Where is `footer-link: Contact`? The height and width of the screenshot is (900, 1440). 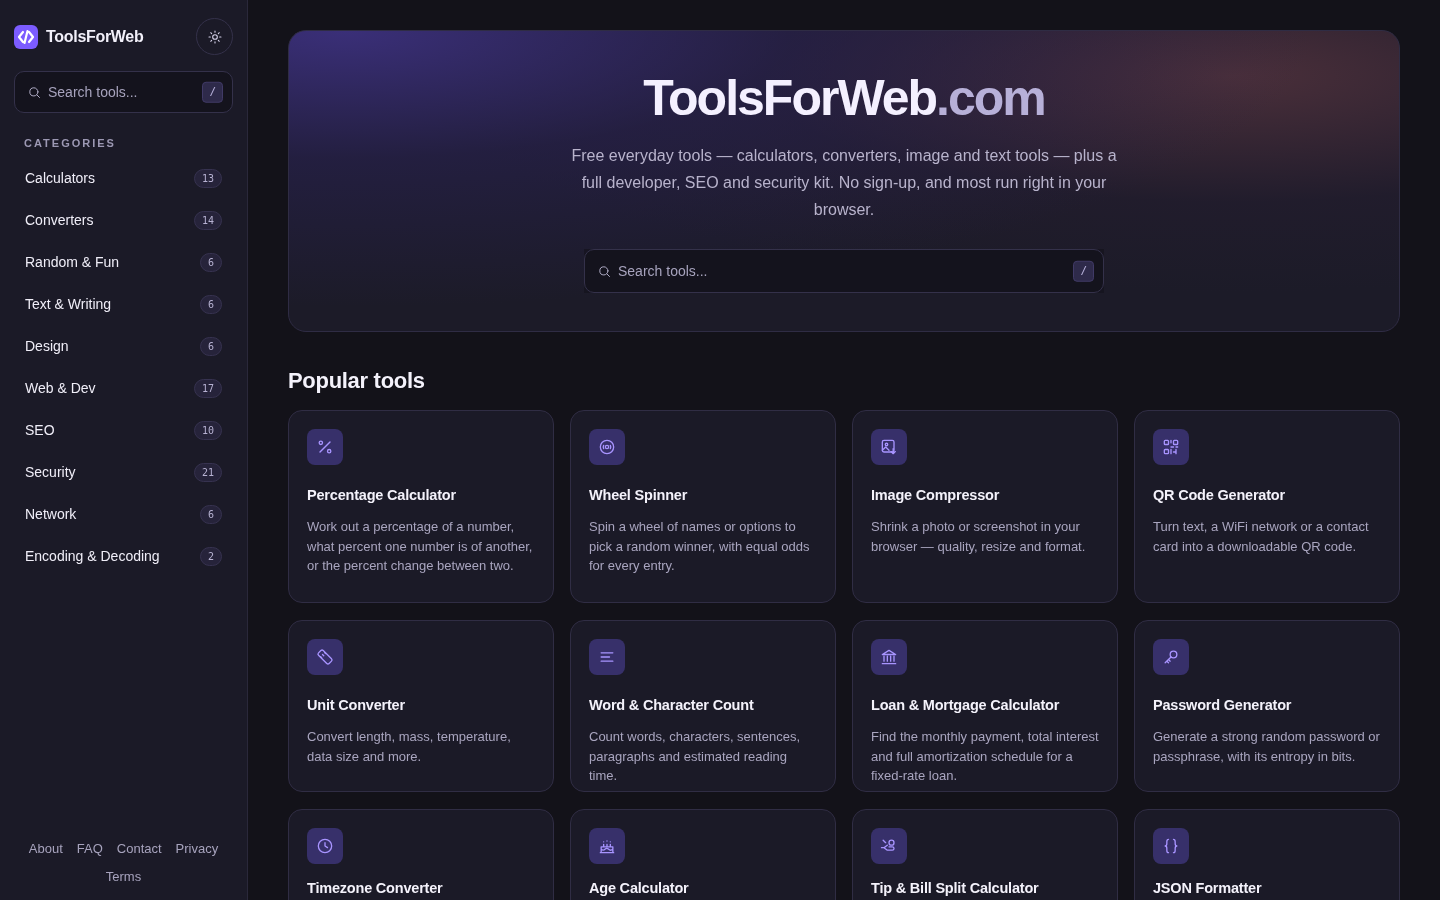 footer-link: Contact is located at coordinates (139, 849).